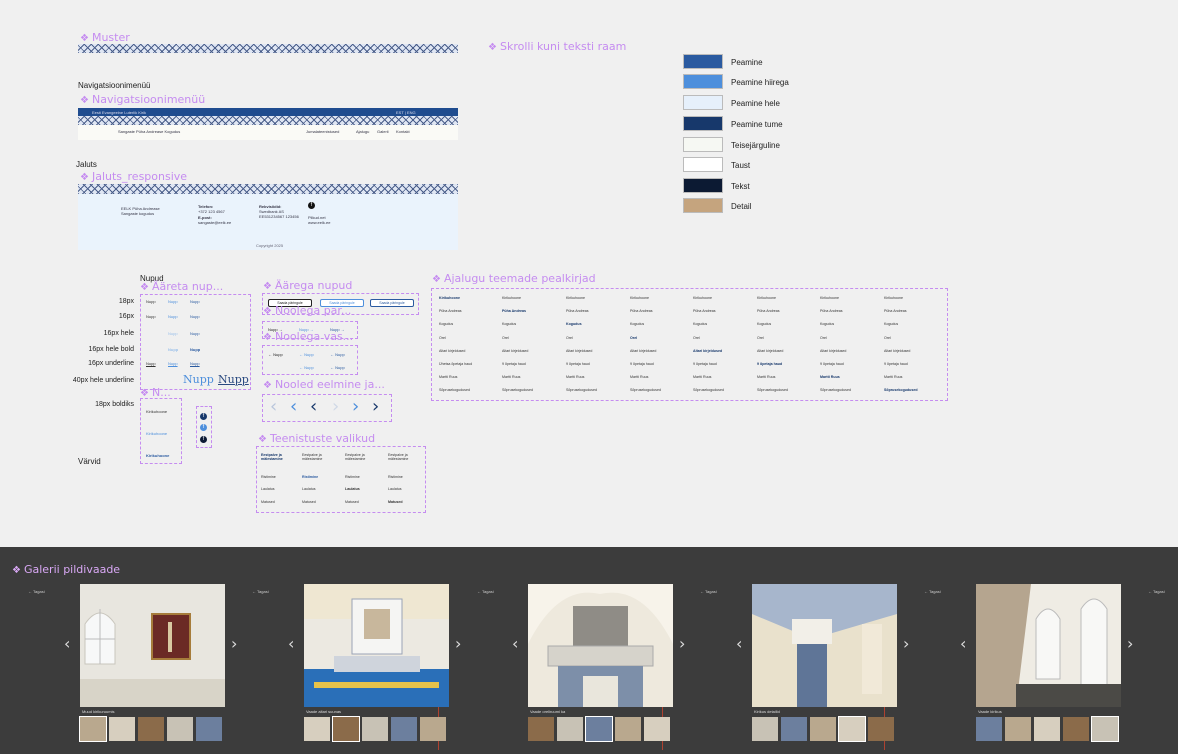  What do you see at coordinates (293, 406) in the screenshot?
I see `prev-hover-icon: ‹` at bounding box center [293, 406].